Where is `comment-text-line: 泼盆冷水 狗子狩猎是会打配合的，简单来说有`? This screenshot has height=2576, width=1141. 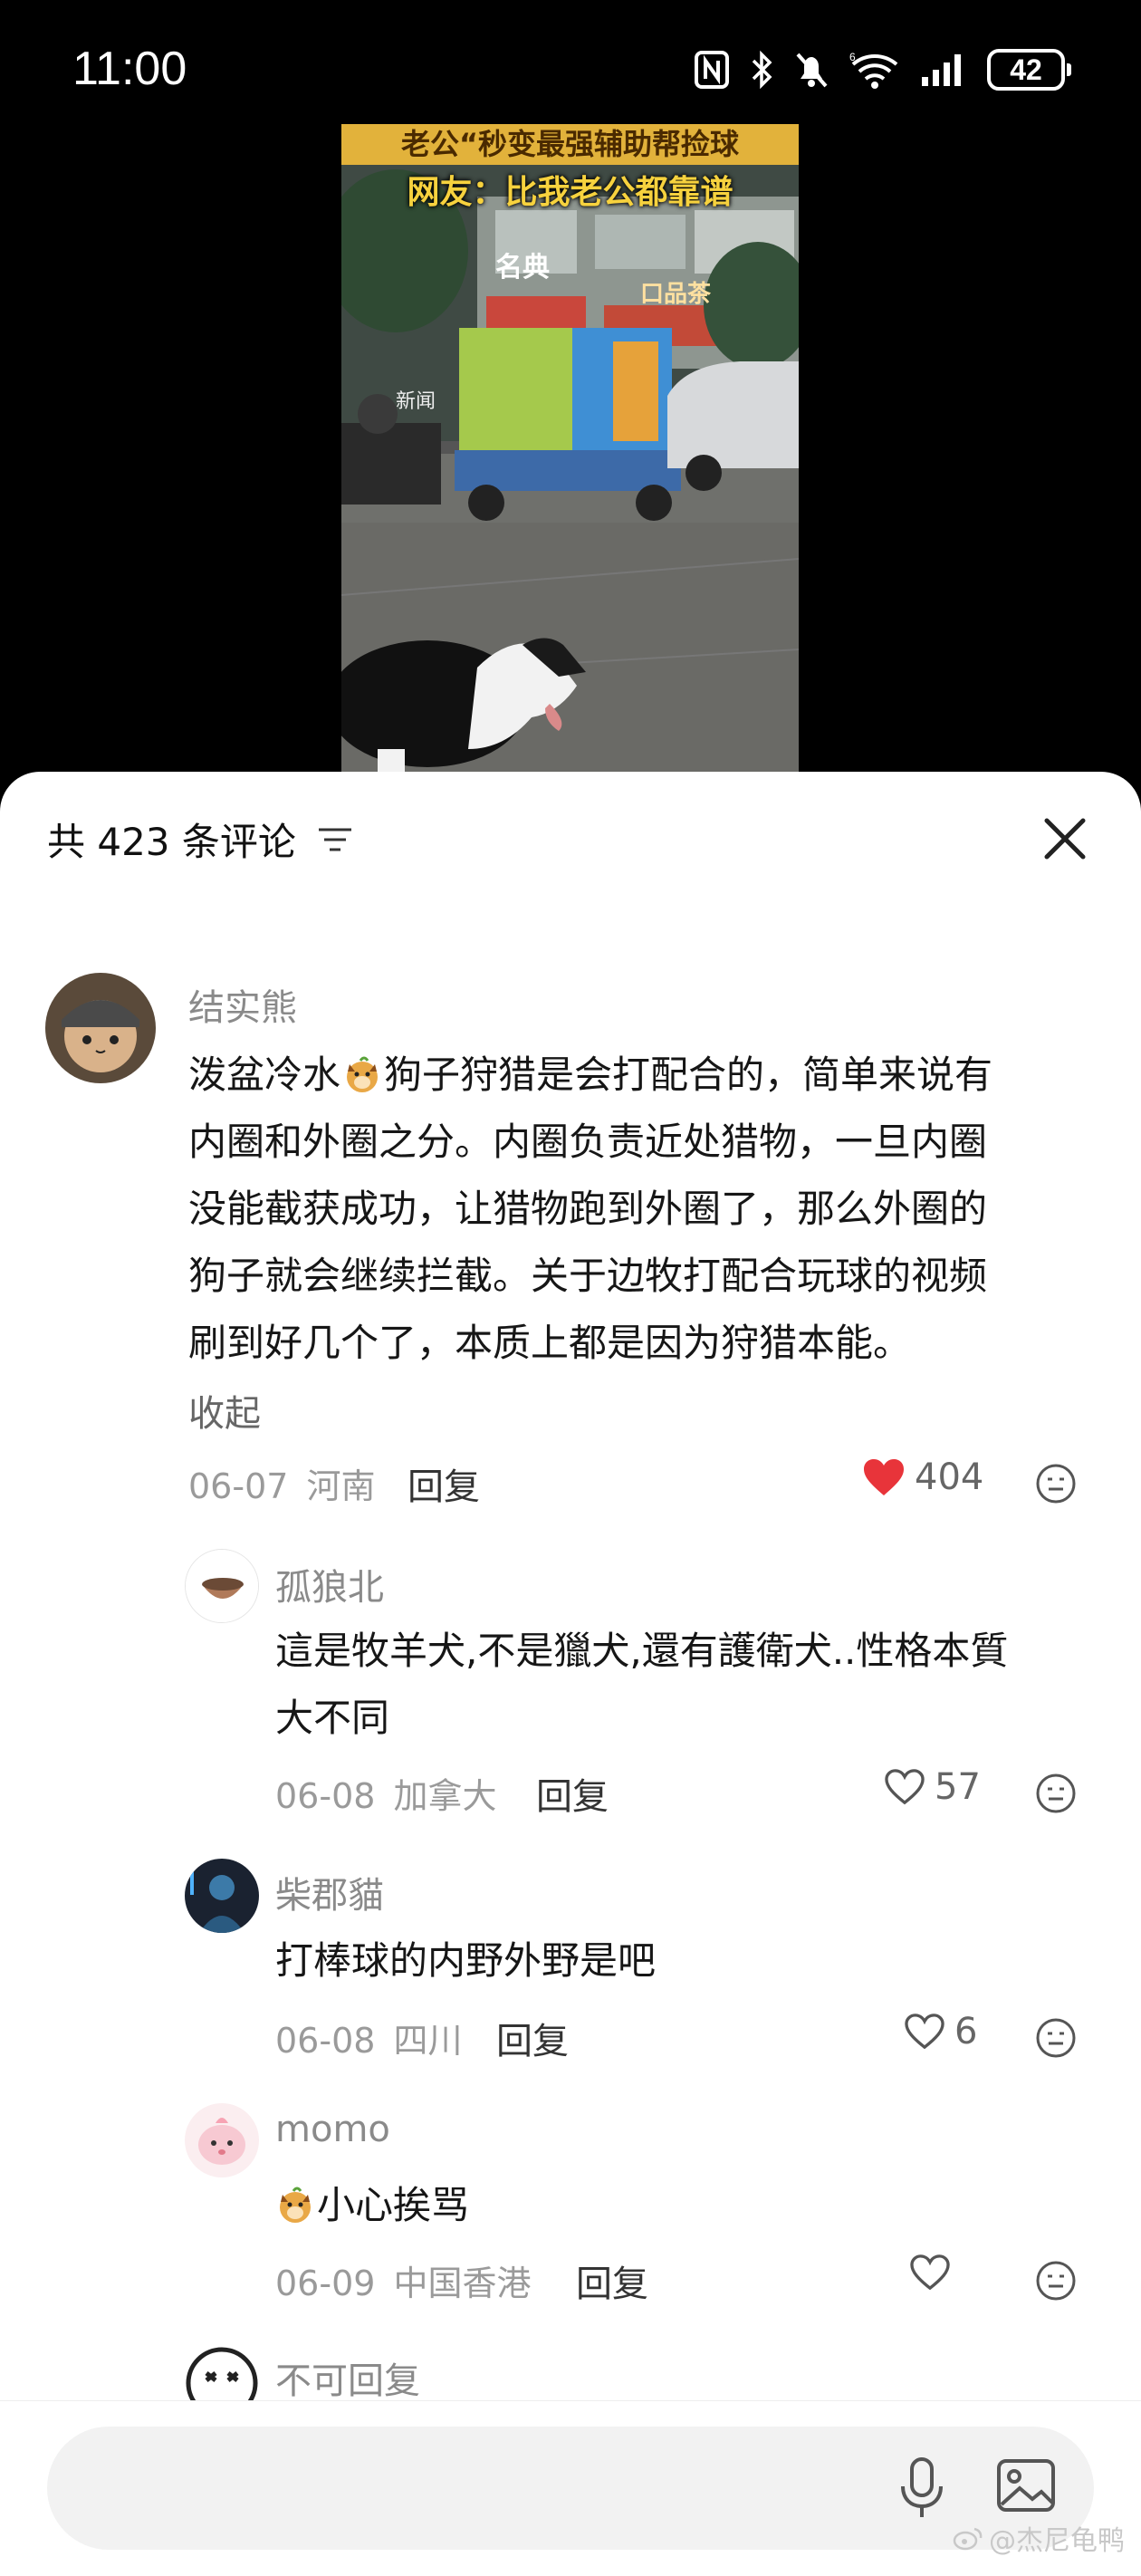 comment-text-line: 泼盆冷水 狗子狩猎是会打配合的，简单来说有 is located at coordinates (591, 1075).